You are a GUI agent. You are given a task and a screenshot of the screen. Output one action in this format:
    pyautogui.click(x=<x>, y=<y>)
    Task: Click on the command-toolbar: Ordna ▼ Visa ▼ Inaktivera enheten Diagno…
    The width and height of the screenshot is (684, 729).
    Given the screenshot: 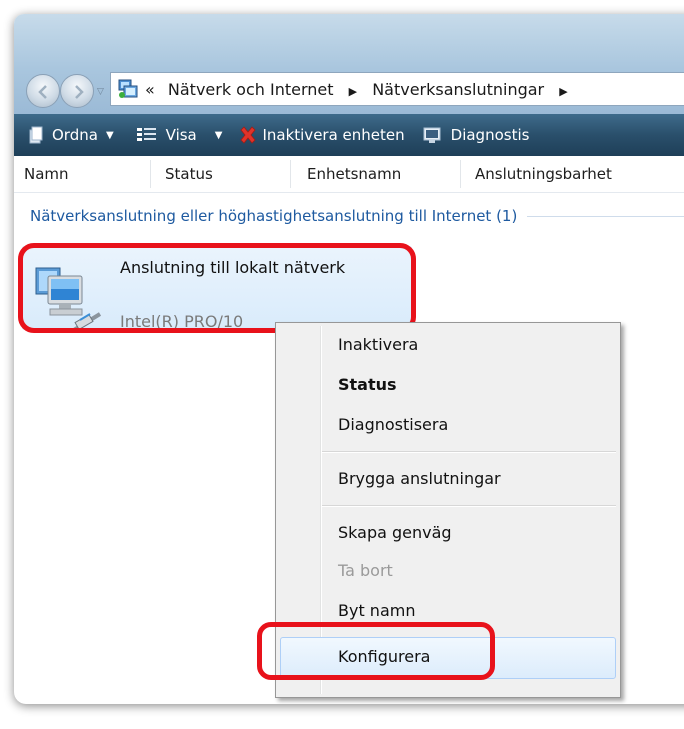 What is the action you would take?
    pyautogui.click(x=349, y=135)
    